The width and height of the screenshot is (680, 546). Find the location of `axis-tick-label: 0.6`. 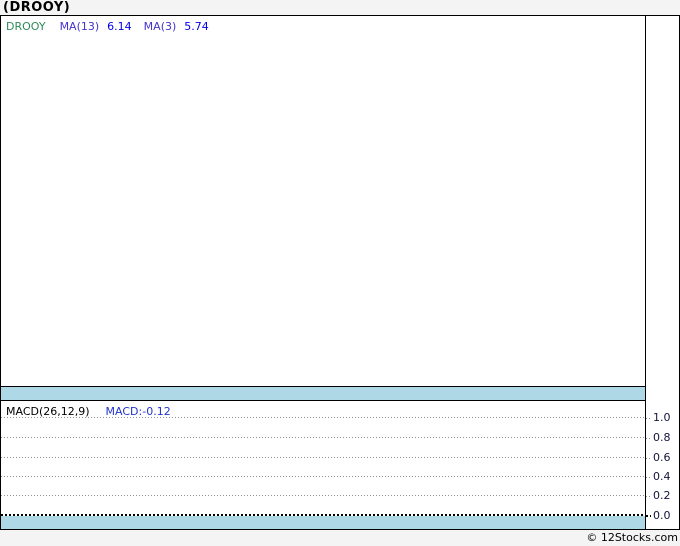

axis-tick-label: 0.6 is located at coordinates (662, 457).